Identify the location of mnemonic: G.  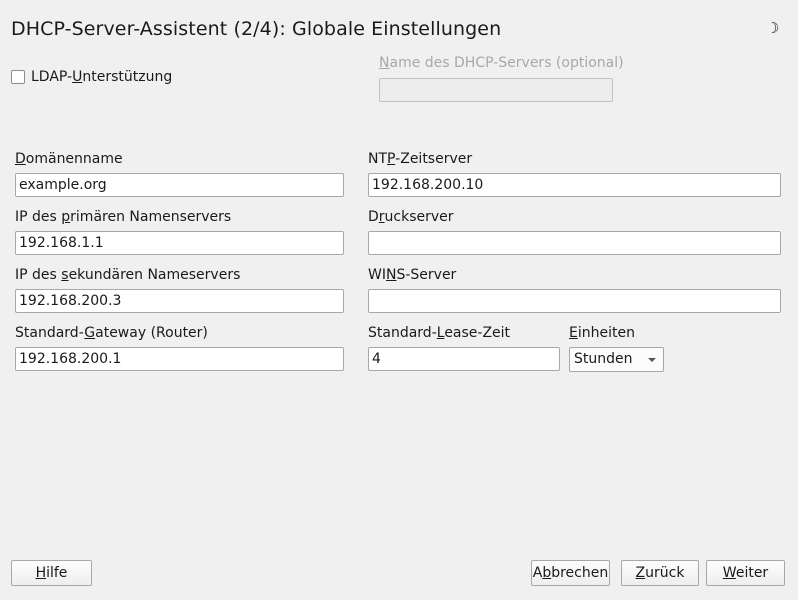
(90, 333).